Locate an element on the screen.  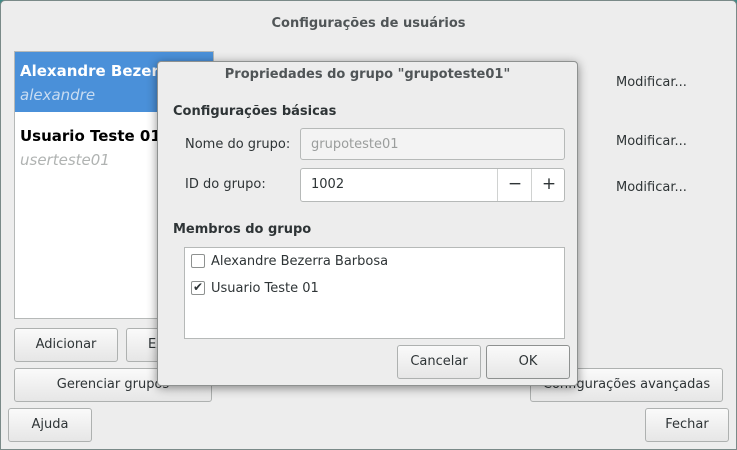
window-title: Configurações de usuários is located at coordinates (368, 23).